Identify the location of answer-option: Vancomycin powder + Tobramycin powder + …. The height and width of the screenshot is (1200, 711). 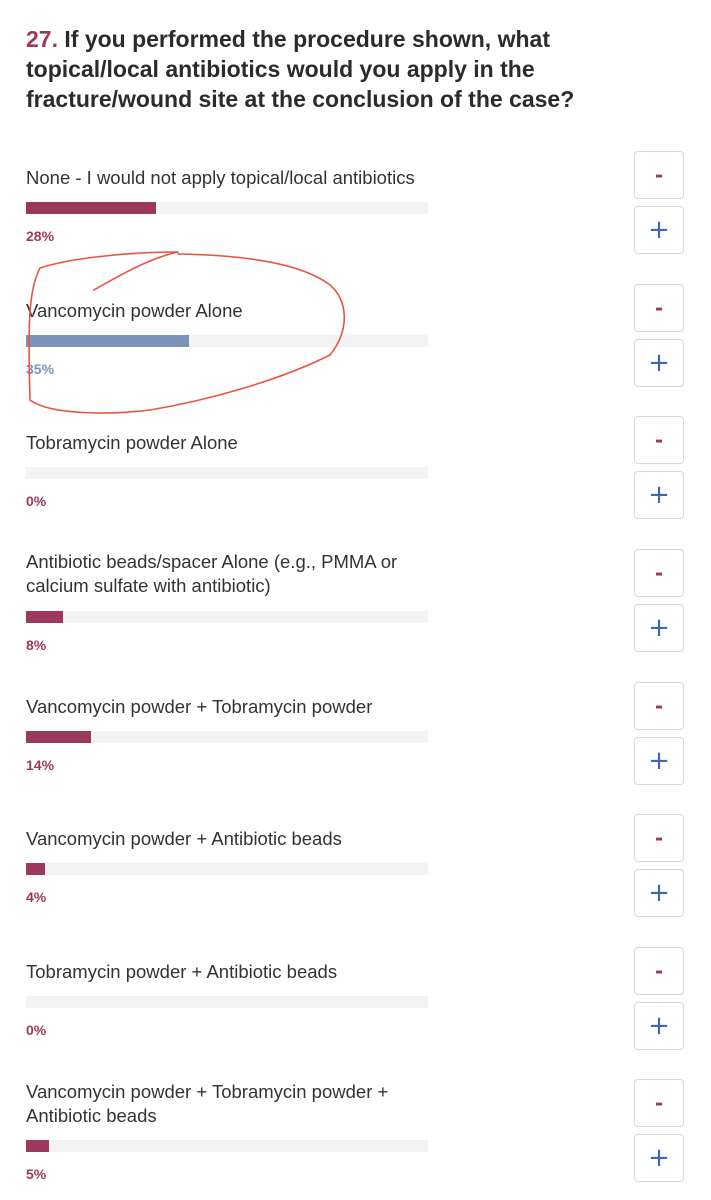
(355, 1139).